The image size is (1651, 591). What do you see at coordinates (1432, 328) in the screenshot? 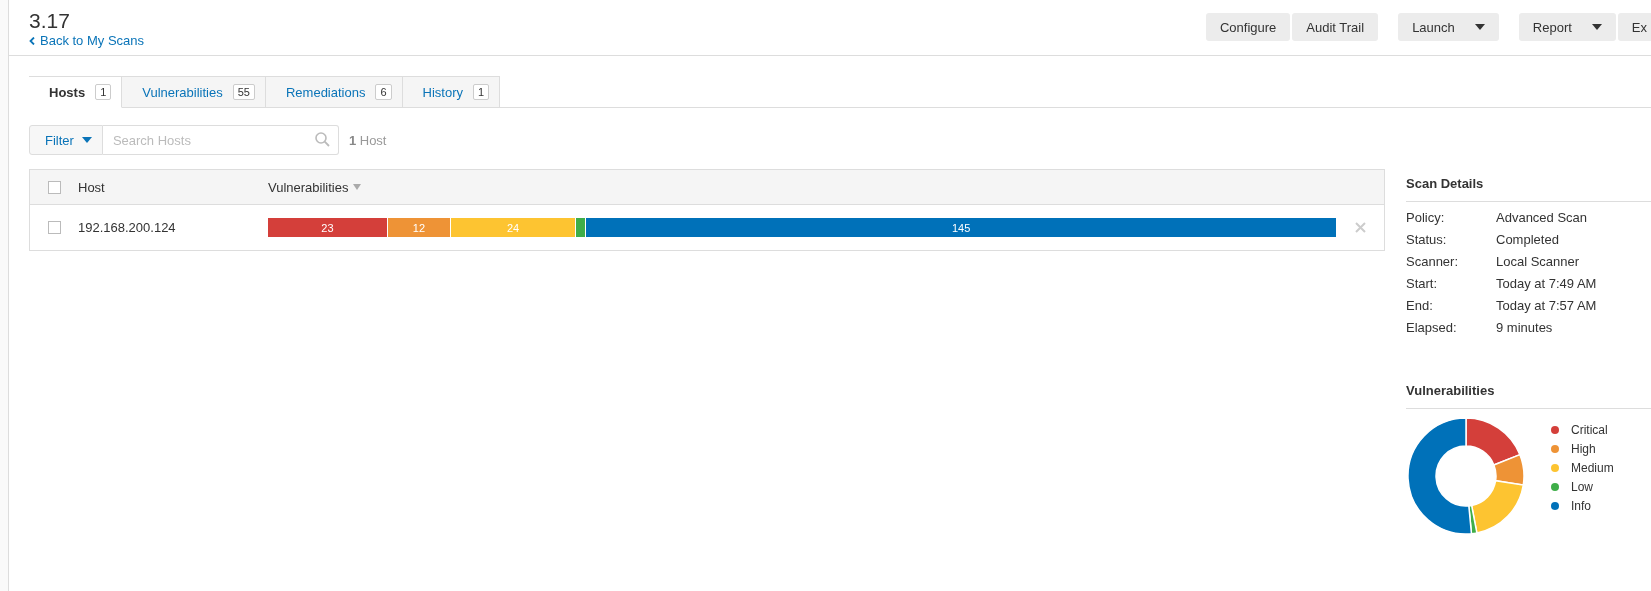
I see `detail-label: Elapsed:` at bounding box center [1432, 328].